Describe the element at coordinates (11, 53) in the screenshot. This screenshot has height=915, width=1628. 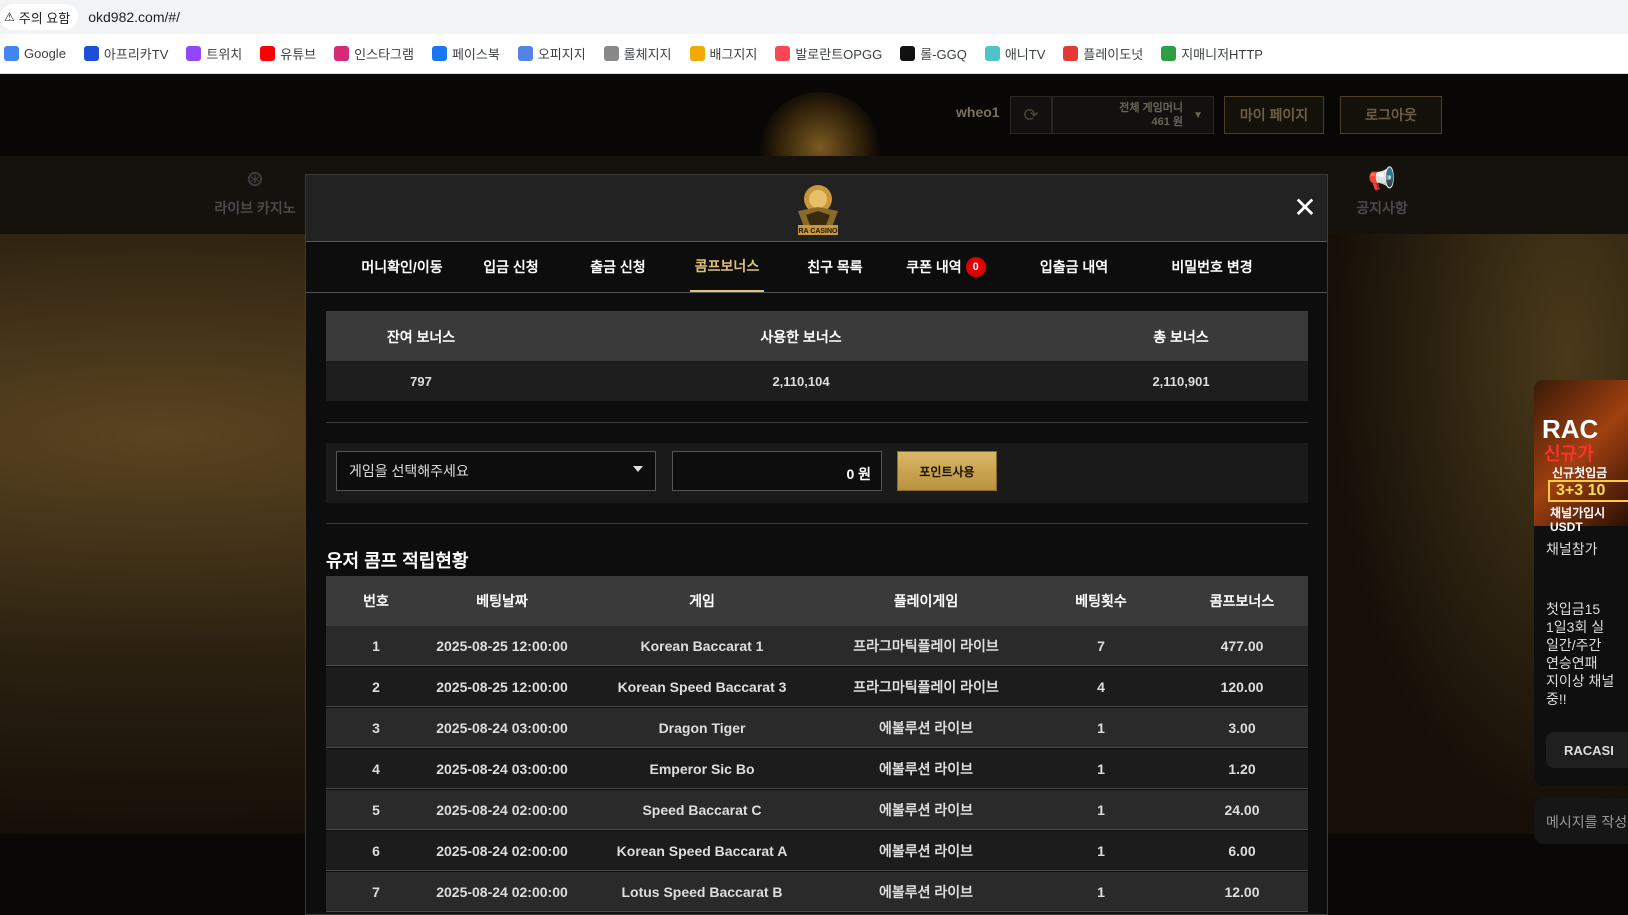
I see `google-icon` at that location.